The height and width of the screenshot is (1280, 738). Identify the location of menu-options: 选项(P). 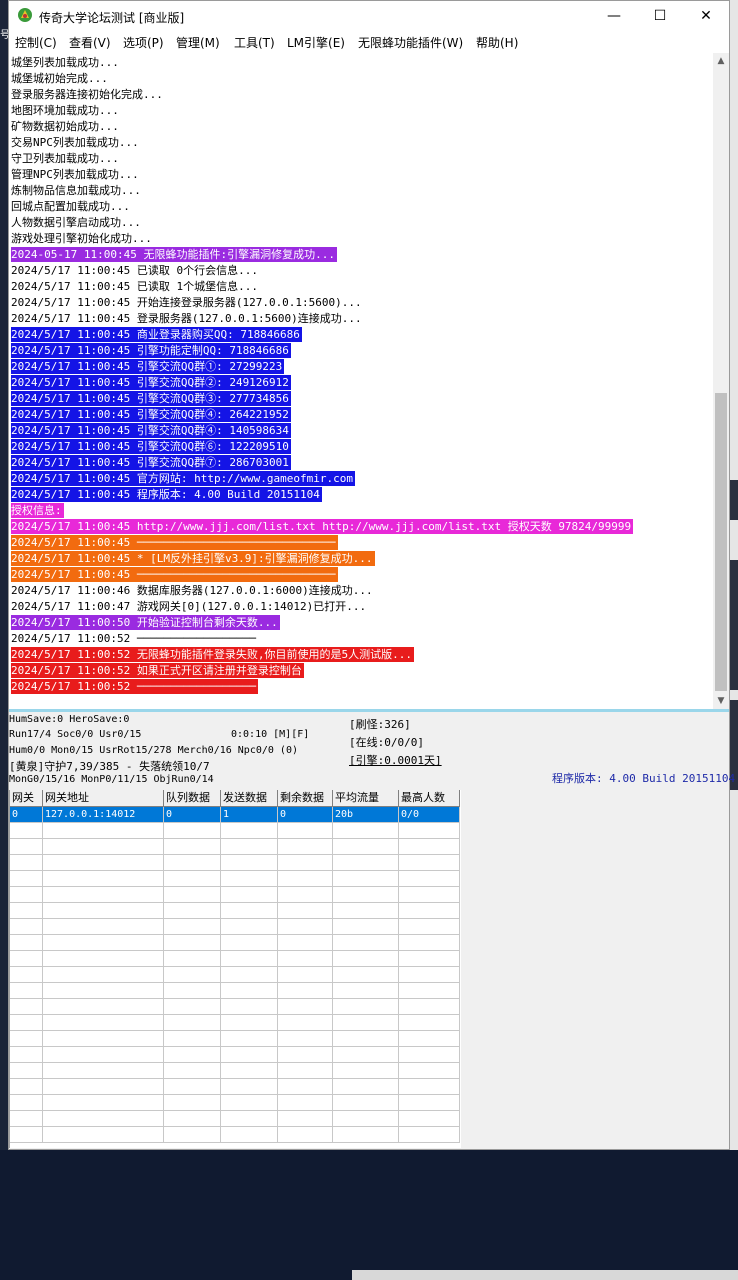
(143, 42).